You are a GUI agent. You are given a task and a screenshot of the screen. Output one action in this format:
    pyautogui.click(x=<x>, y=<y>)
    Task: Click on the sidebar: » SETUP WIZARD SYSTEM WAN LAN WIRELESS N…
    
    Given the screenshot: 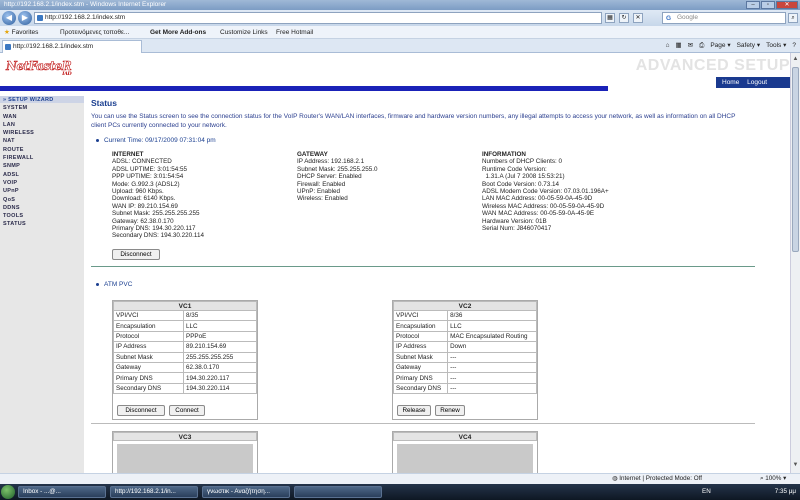 What is the action you would take?
    pyautogui.click(x=42, y=284)
    